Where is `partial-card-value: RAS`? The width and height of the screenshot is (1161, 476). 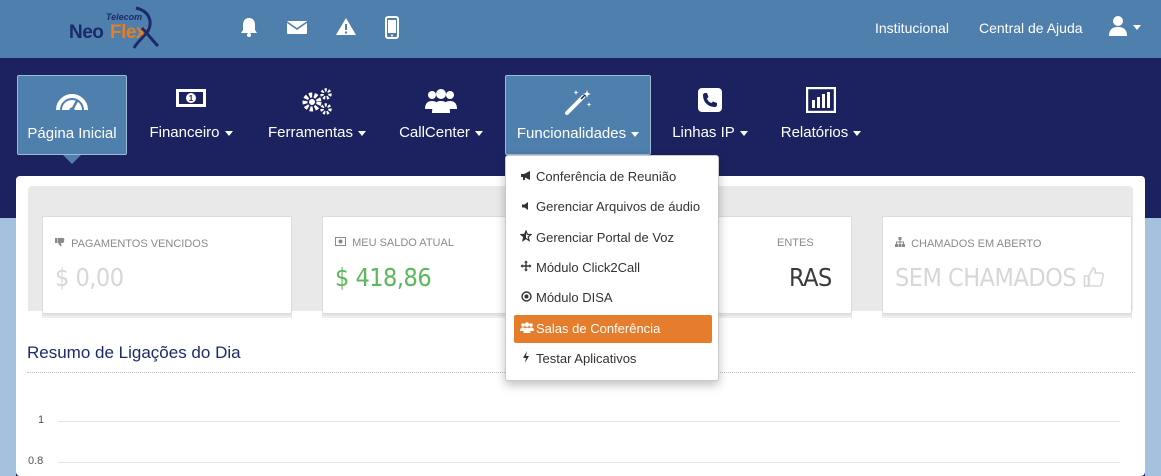
partial-card-value: RAS is located at coordinates (810, 277).